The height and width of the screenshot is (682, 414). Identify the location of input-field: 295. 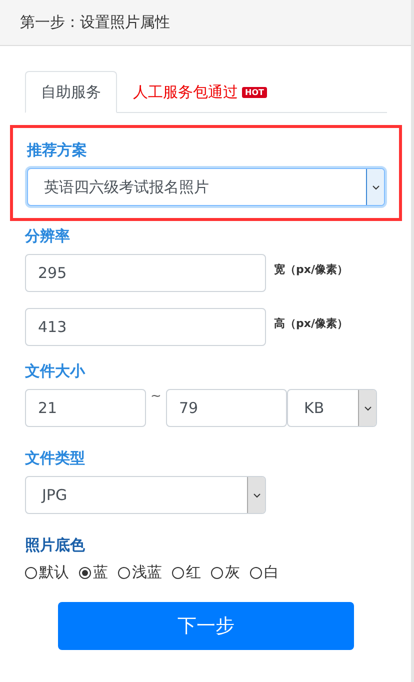
(145, 273).